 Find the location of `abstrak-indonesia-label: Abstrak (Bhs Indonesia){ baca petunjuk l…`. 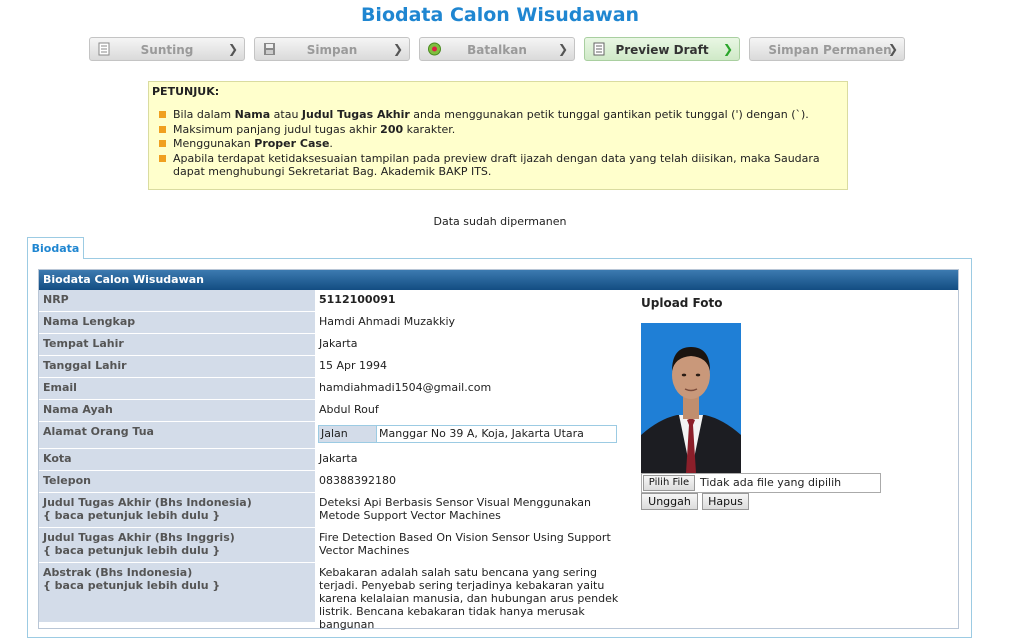

abstrak-indonesia-label: Abstrak (Bhs Indonesia){ baca petunjuk l… is located at coordinates (177, 592).